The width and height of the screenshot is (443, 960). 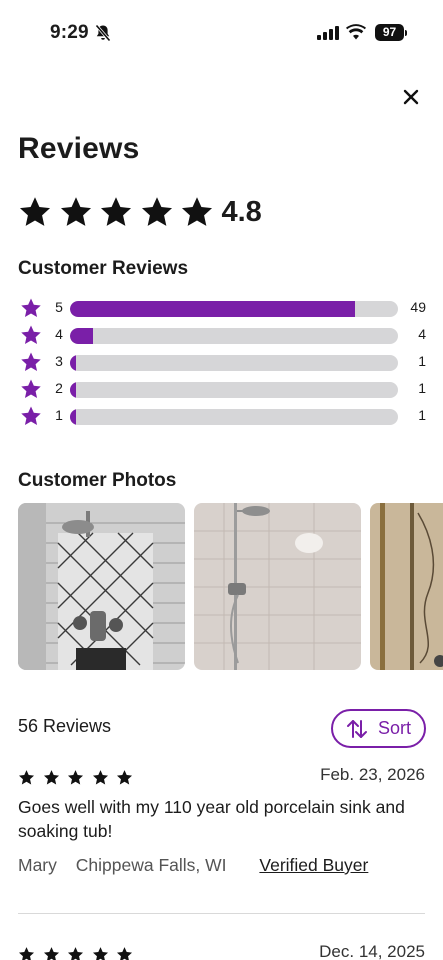 I want to click on rating-level: 3, so click(x=59, y=361).